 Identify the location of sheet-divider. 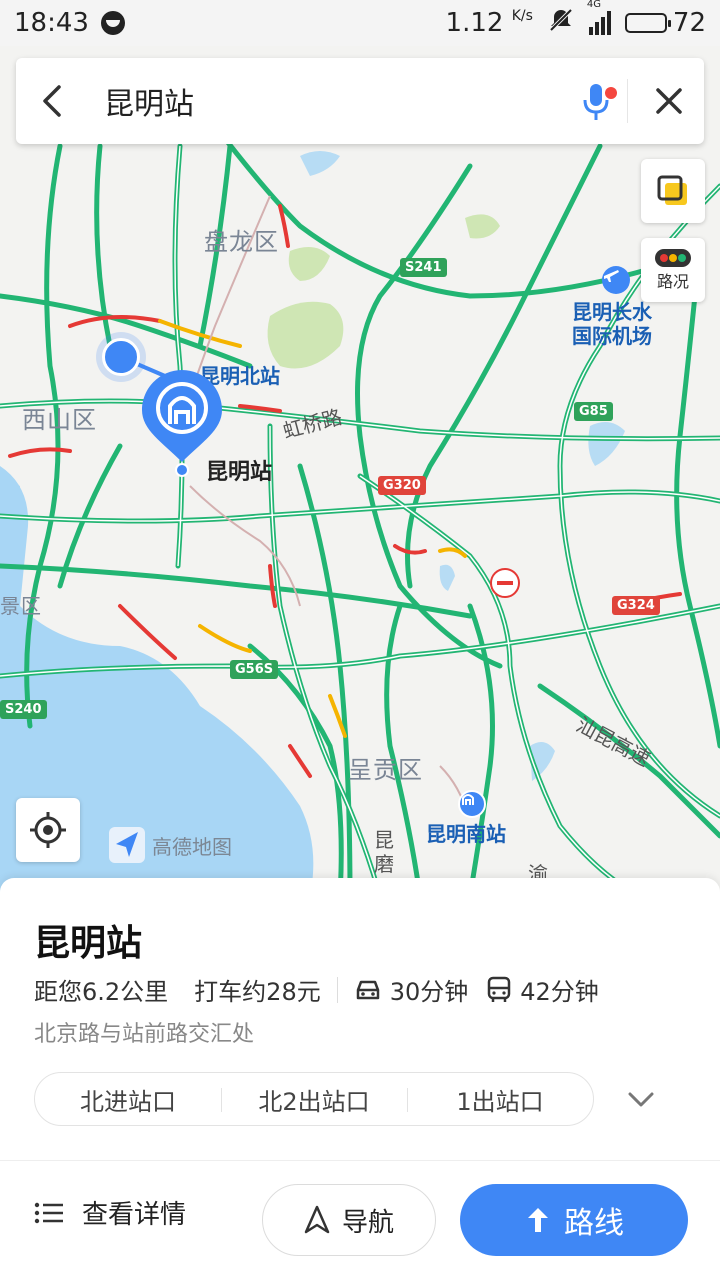
(360, 1160).